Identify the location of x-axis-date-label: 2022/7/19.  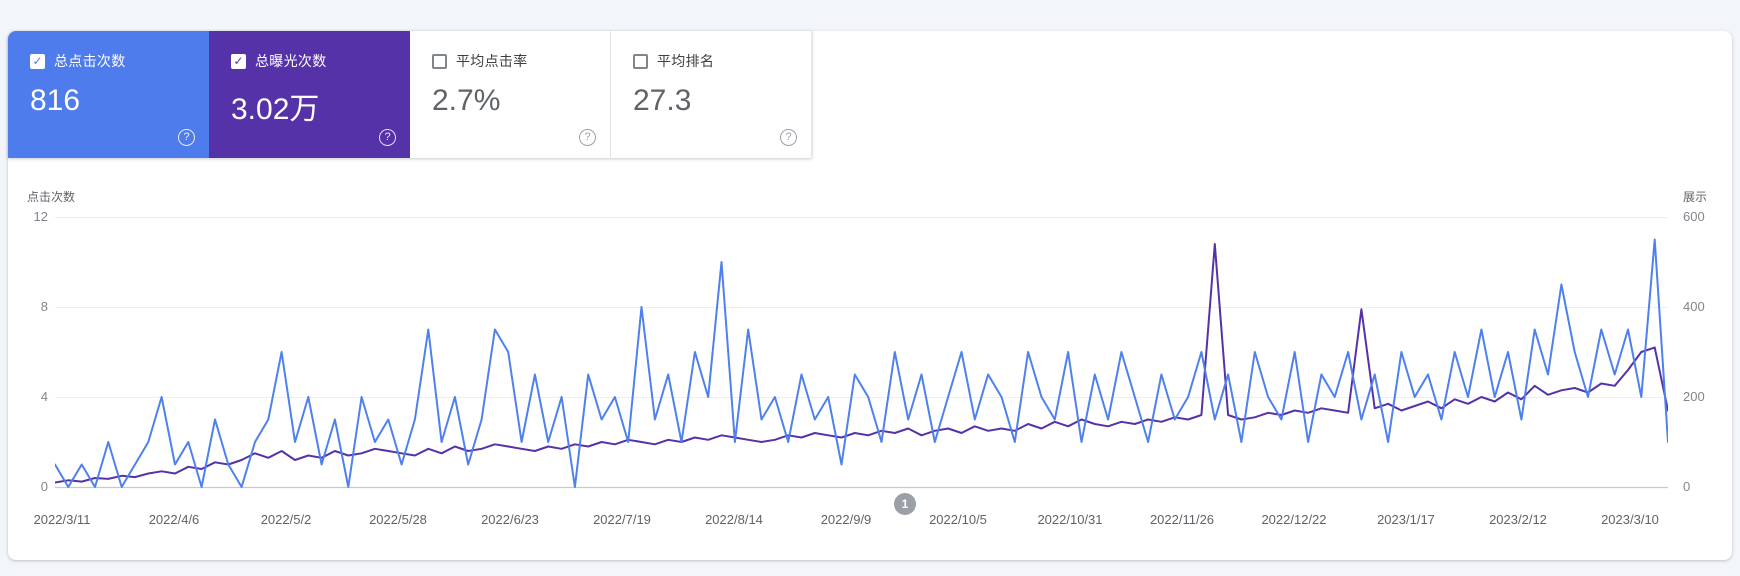
(622, 519).